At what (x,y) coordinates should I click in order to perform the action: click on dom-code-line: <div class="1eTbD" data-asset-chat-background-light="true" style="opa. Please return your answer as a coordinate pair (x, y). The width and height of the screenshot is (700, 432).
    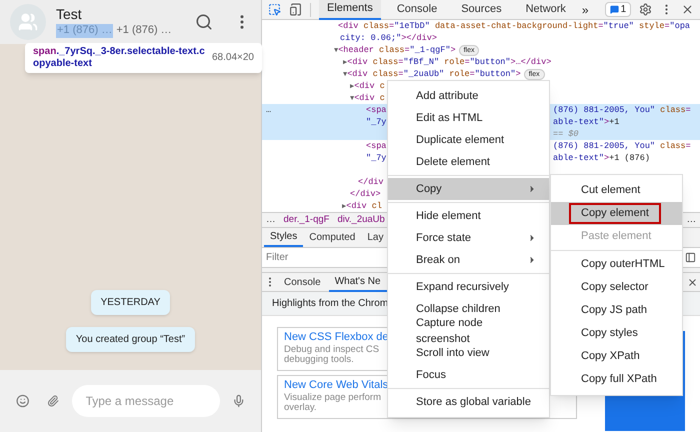
    Looking at the image, I should click on (514, 26).